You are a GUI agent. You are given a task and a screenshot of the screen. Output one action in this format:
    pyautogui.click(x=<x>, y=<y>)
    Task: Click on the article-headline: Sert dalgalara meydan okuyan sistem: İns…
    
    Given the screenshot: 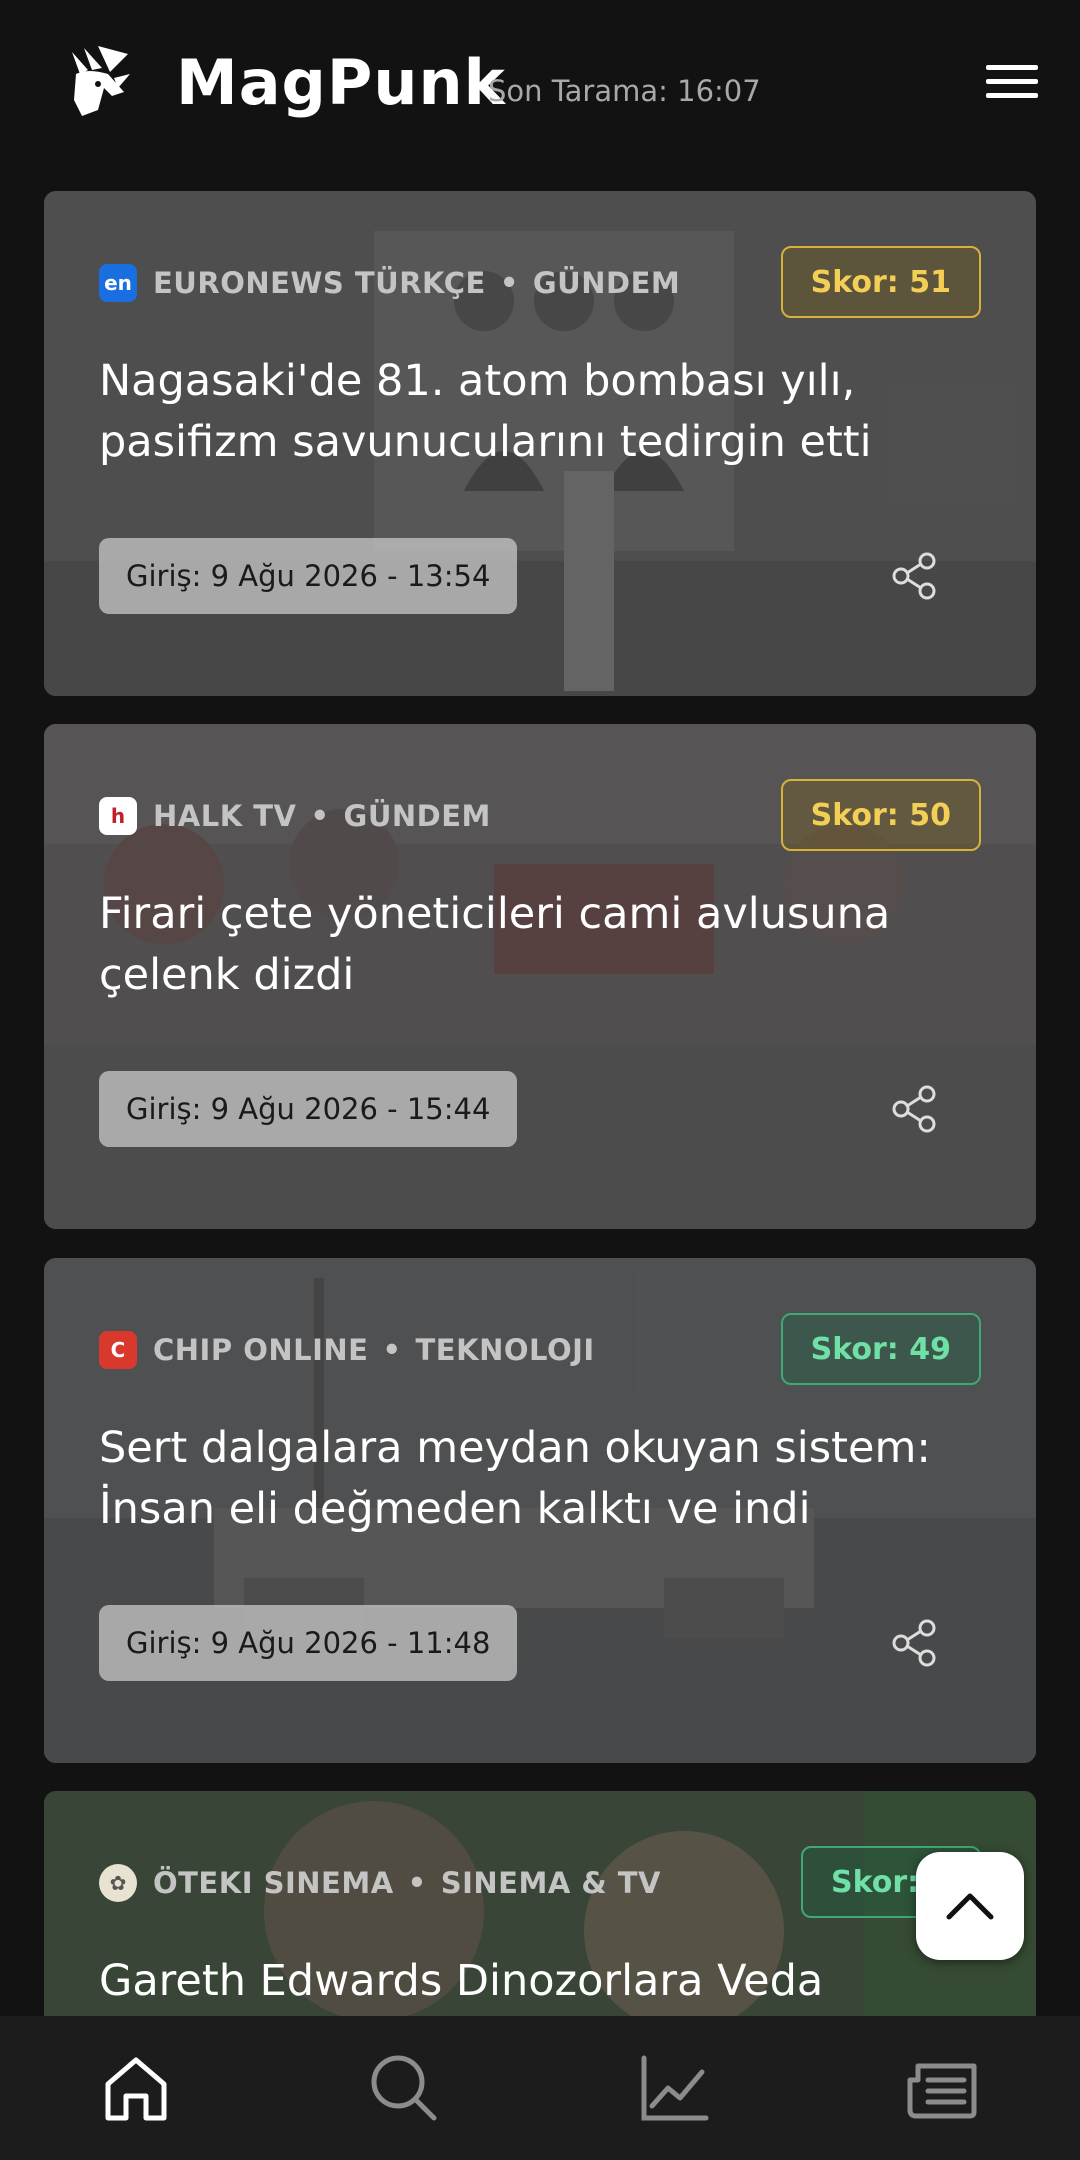 What is the action you would take?
    pyautogui.click(x=539, y=1479)
    